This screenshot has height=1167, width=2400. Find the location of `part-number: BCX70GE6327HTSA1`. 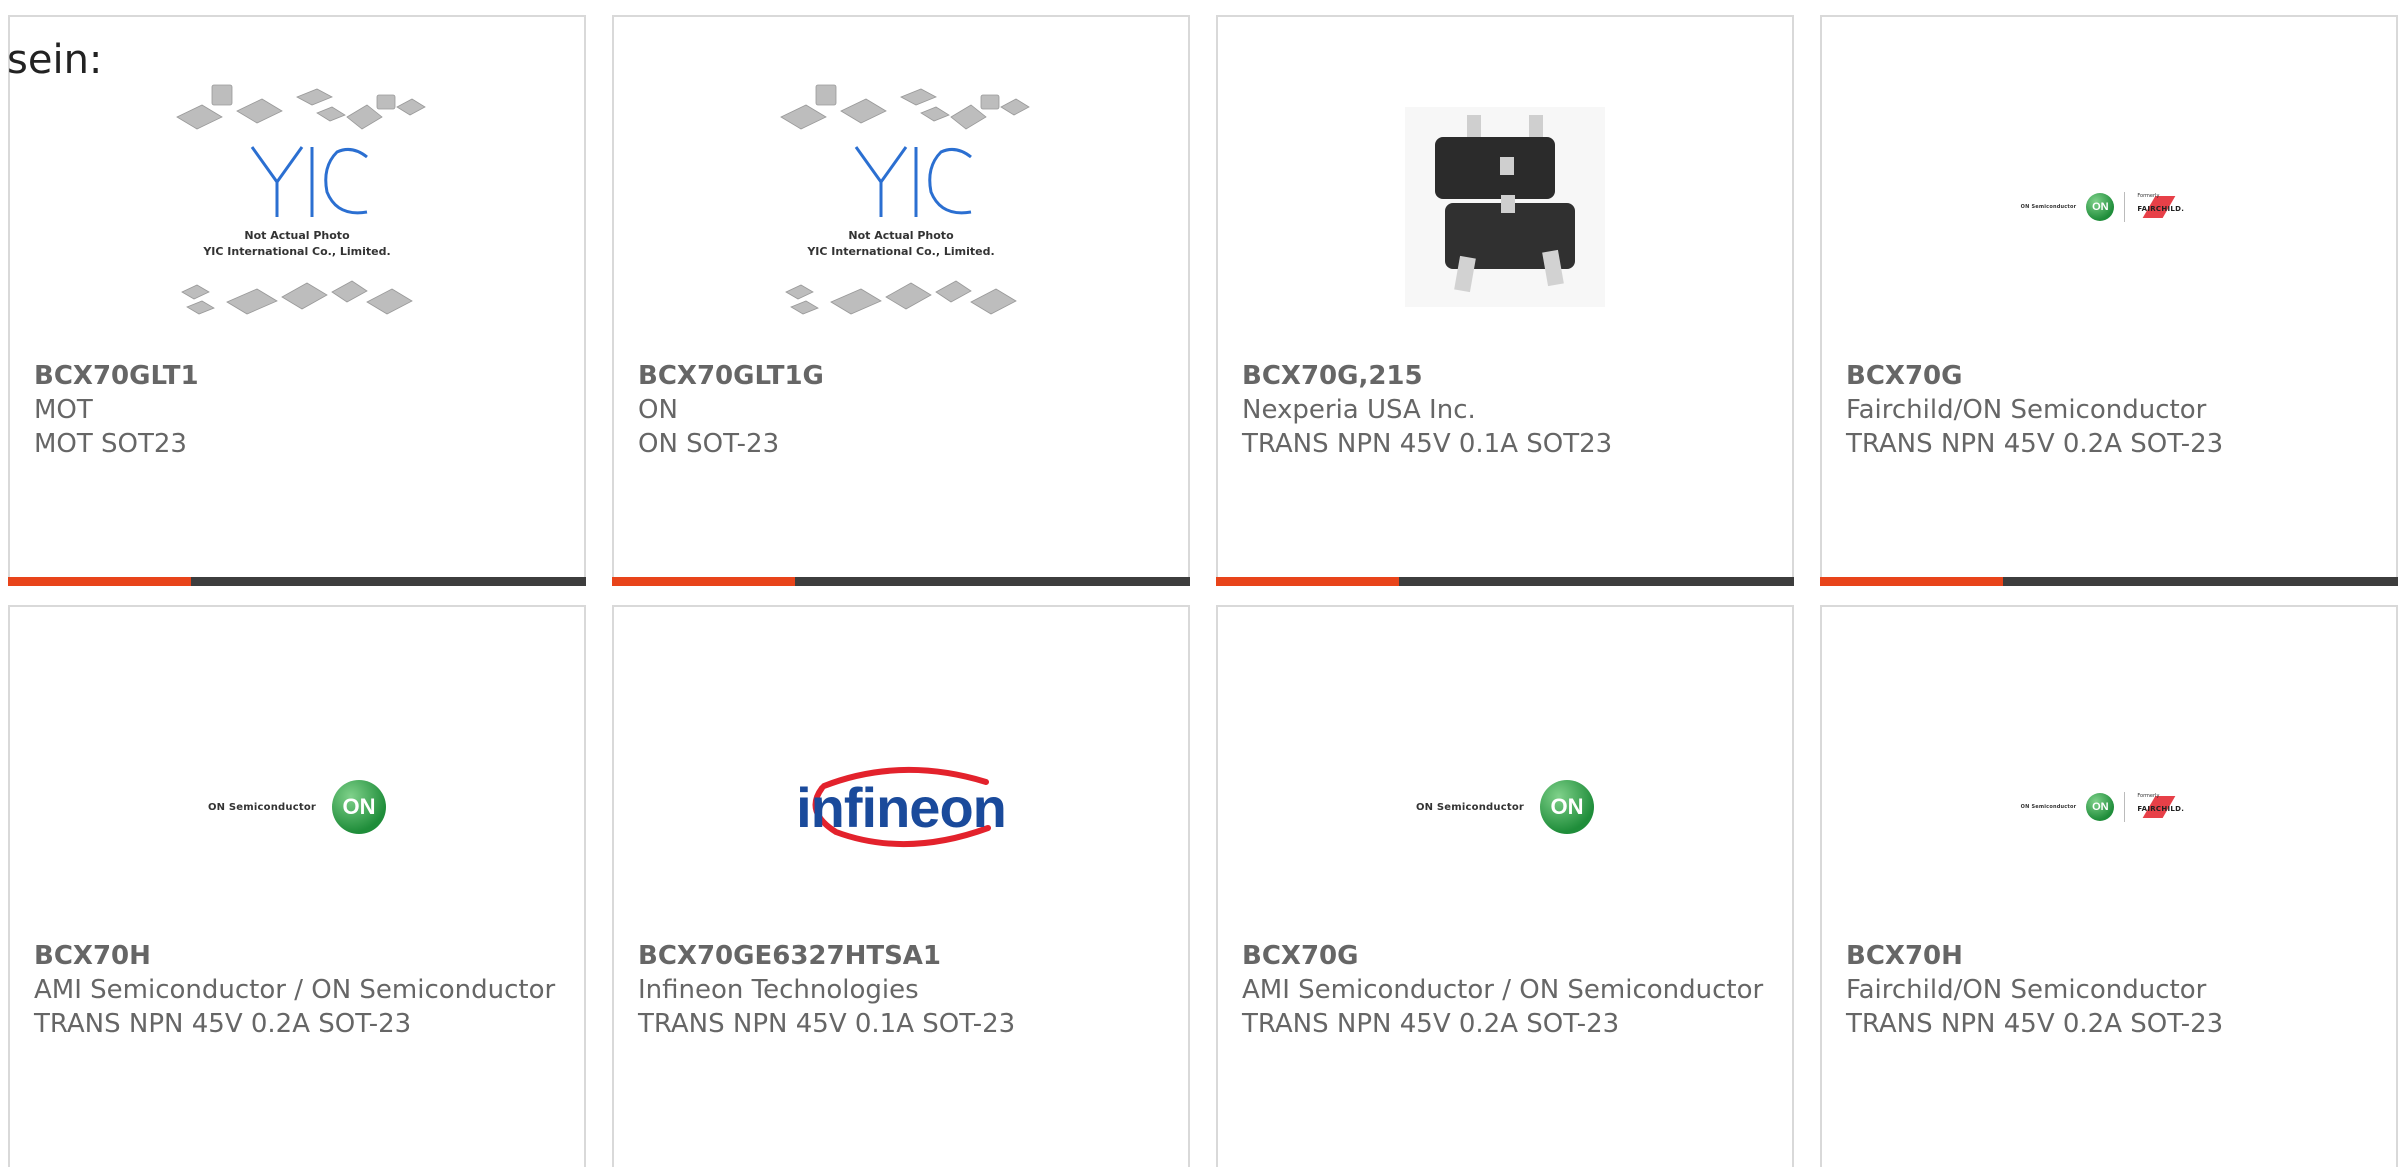

part-number: BCX70GE6327HTSA1 is located at coordinates (903, 956).